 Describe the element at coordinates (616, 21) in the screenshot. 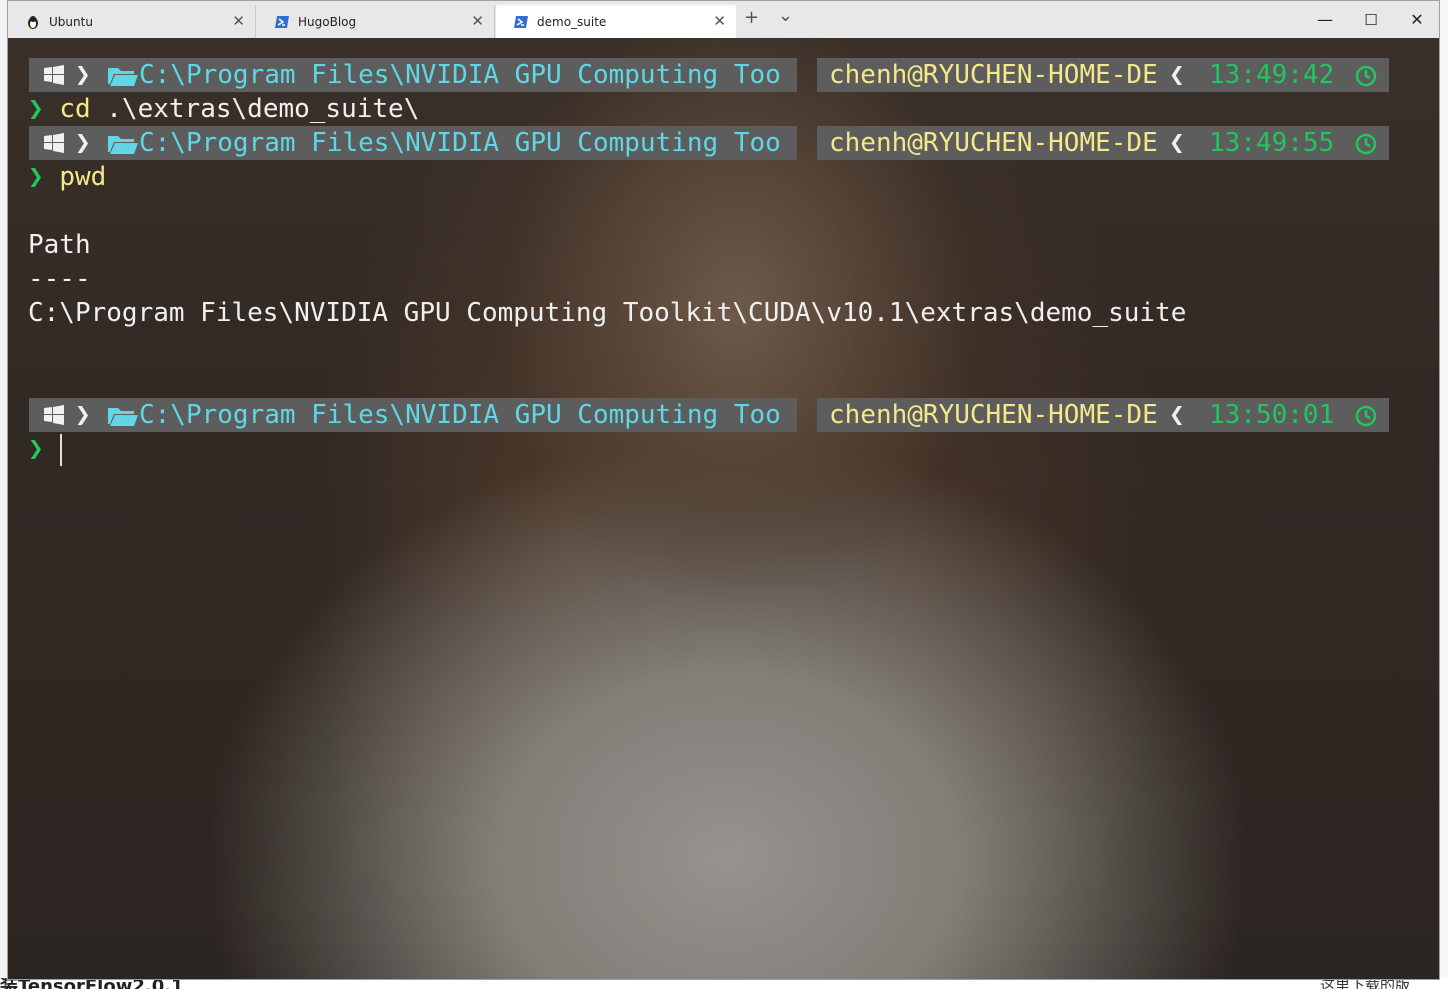

I see `tab-demo-suite: demo_suite ✕` at that location.